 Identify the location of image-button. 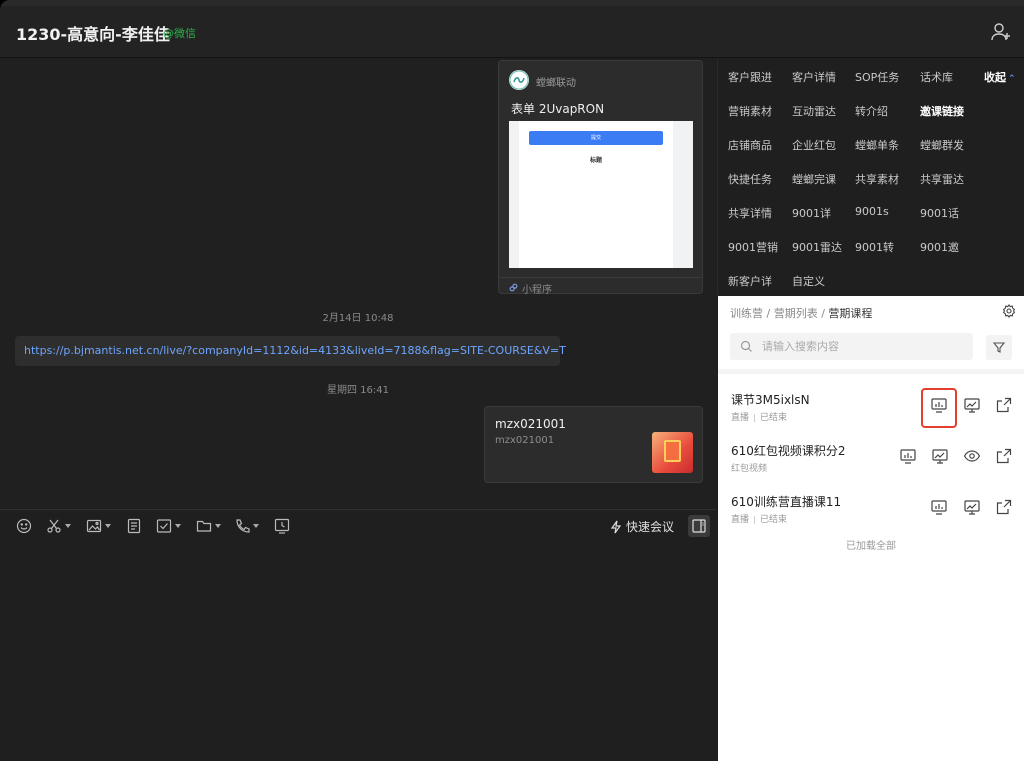
(98, 526).